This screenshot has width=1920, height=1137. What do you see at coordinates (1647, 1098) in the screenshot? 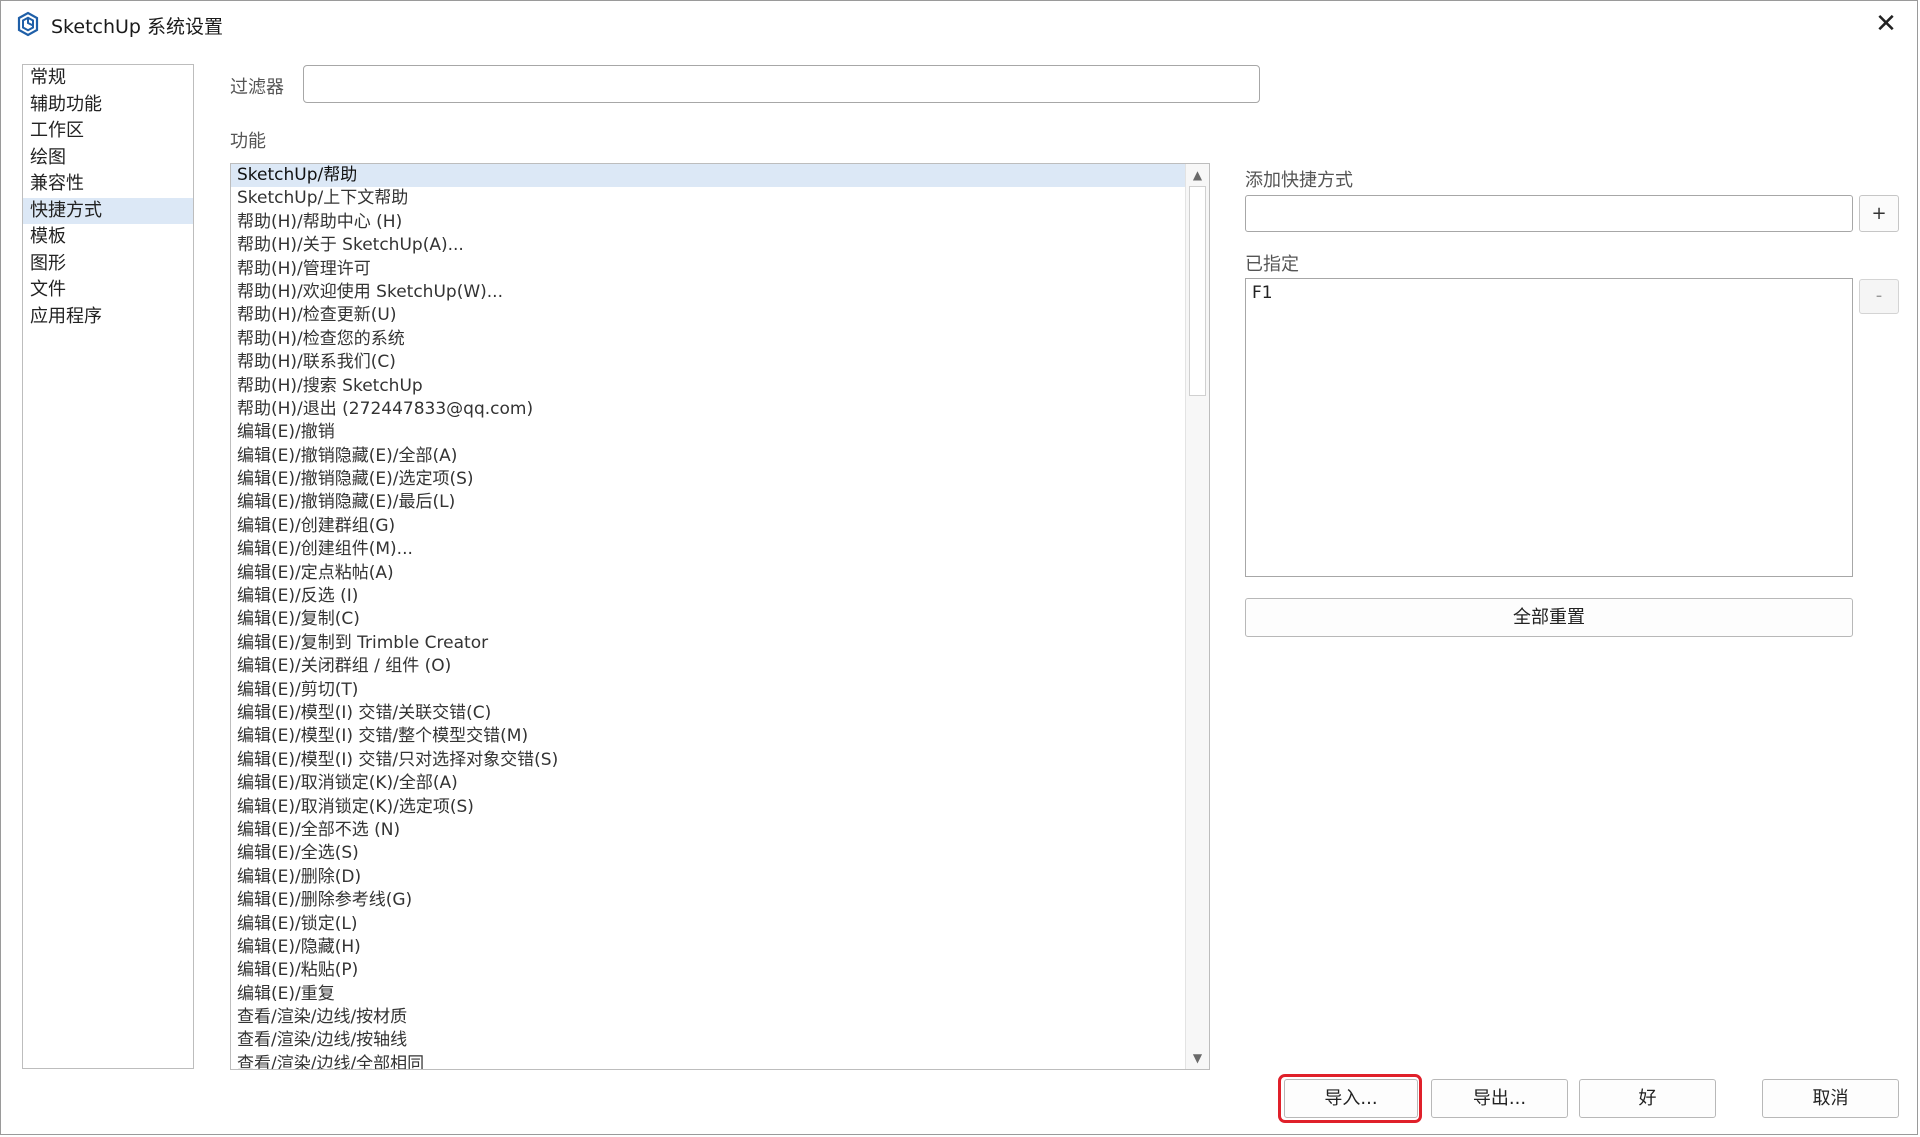
I see `ok-button: 好` at bounding box center [1647, 1098].